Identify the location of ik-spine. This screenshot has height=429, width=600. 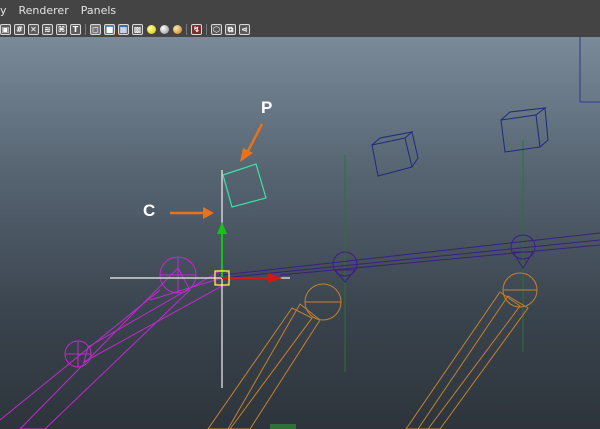
(410, 257).